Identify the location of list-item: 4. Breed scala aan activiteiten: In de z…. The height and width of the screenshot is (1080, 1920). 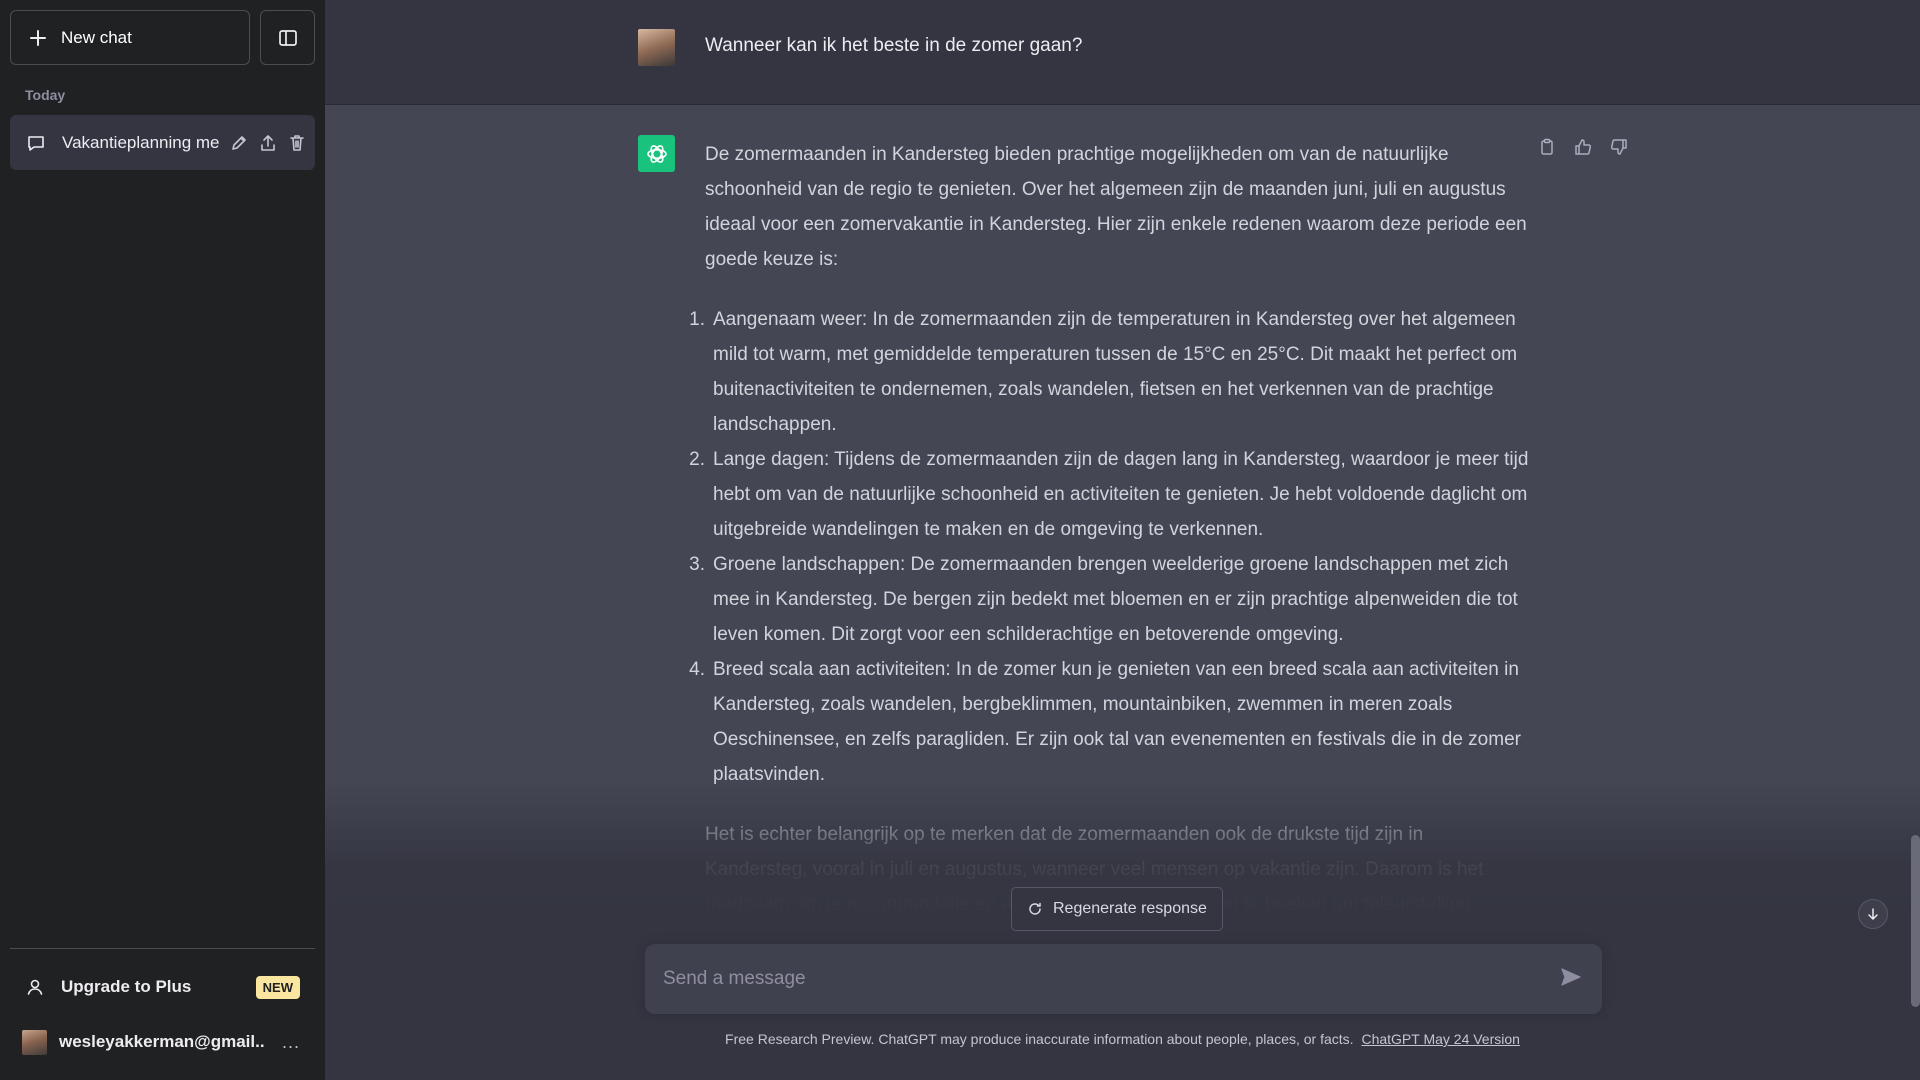
(1109, 722).